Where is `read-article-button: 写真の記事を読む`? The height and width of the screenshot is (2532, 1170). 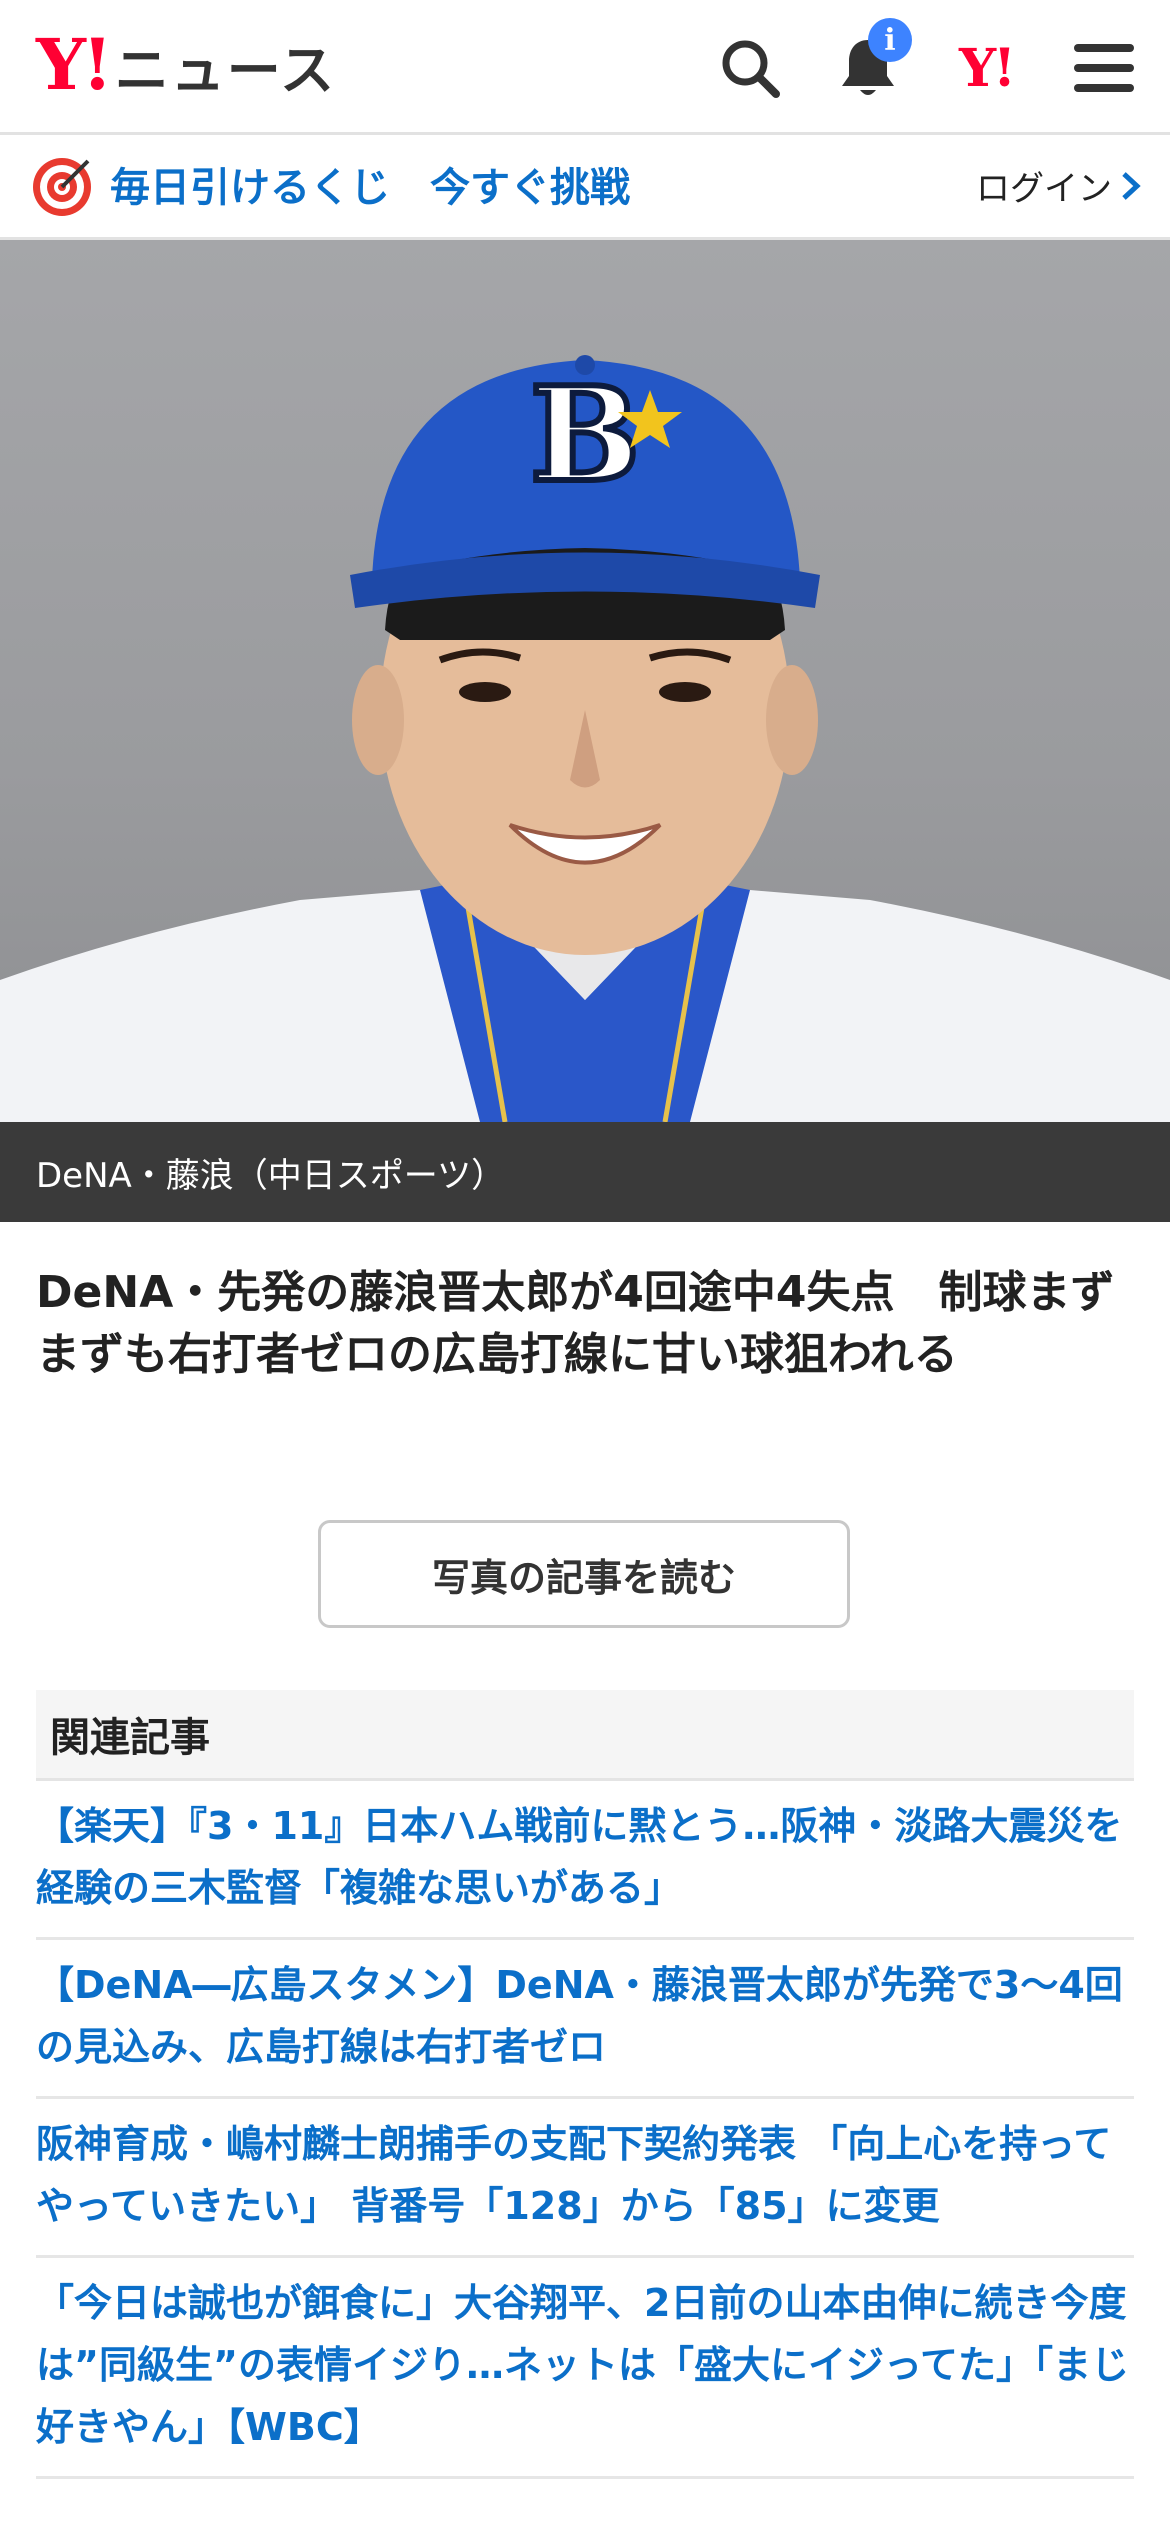
read-article-button: 写真の記事を読む is located at coordinates (584, 1574).